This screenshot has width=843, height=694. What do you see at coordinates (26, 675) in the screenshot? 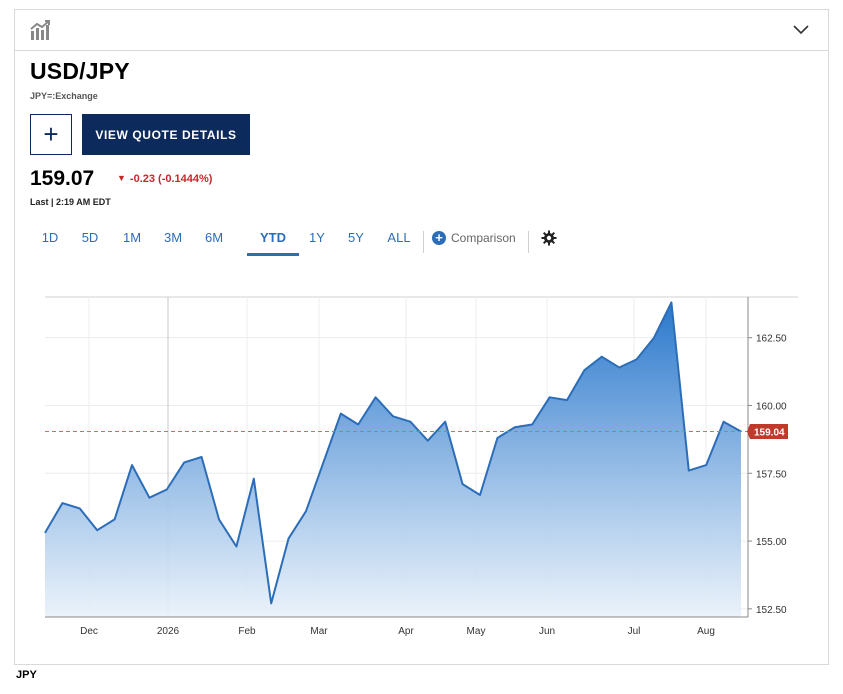
I see `footer-currency-label: JPY` at bounding box center [26, 675].